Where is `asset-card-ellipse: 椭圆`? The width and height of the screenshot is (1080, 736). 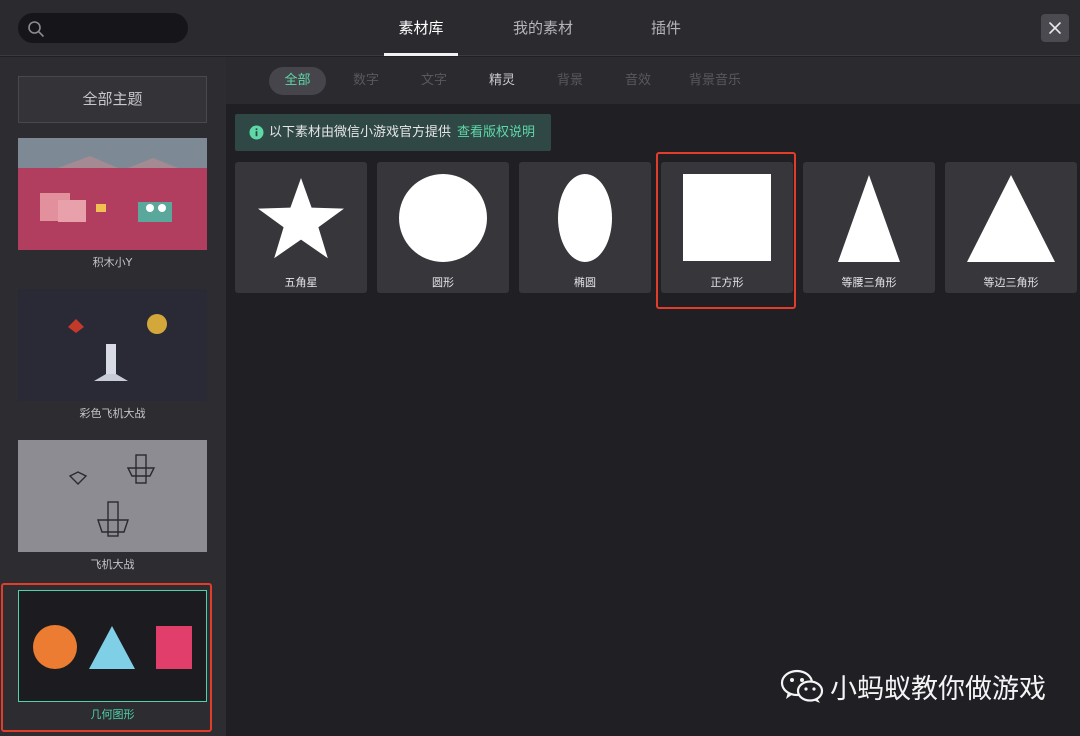 asset-card-ellipse: 椭圆 is located at coordinates (585, 227).